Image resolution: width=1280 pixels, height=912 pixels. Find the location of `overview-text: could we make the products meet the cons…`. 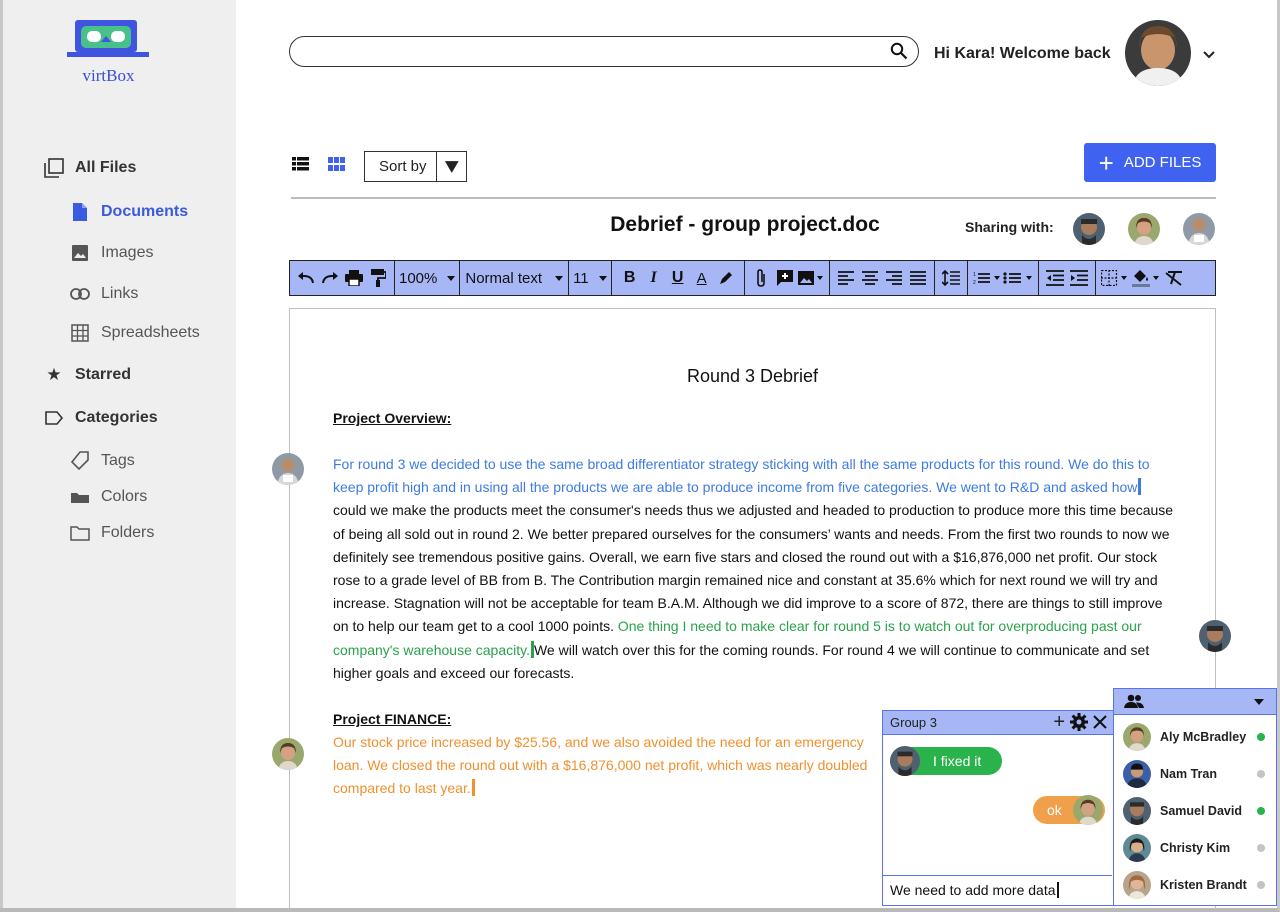

overview-text: could we make the products meet the cons… is located at coordinates (753, 568).